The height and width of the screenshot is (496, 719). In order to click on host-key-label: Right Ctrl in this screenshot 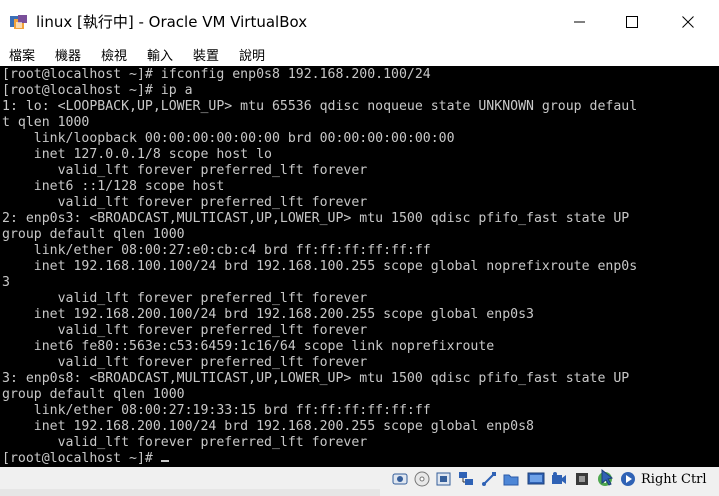, I will do `click(674, 479)`.